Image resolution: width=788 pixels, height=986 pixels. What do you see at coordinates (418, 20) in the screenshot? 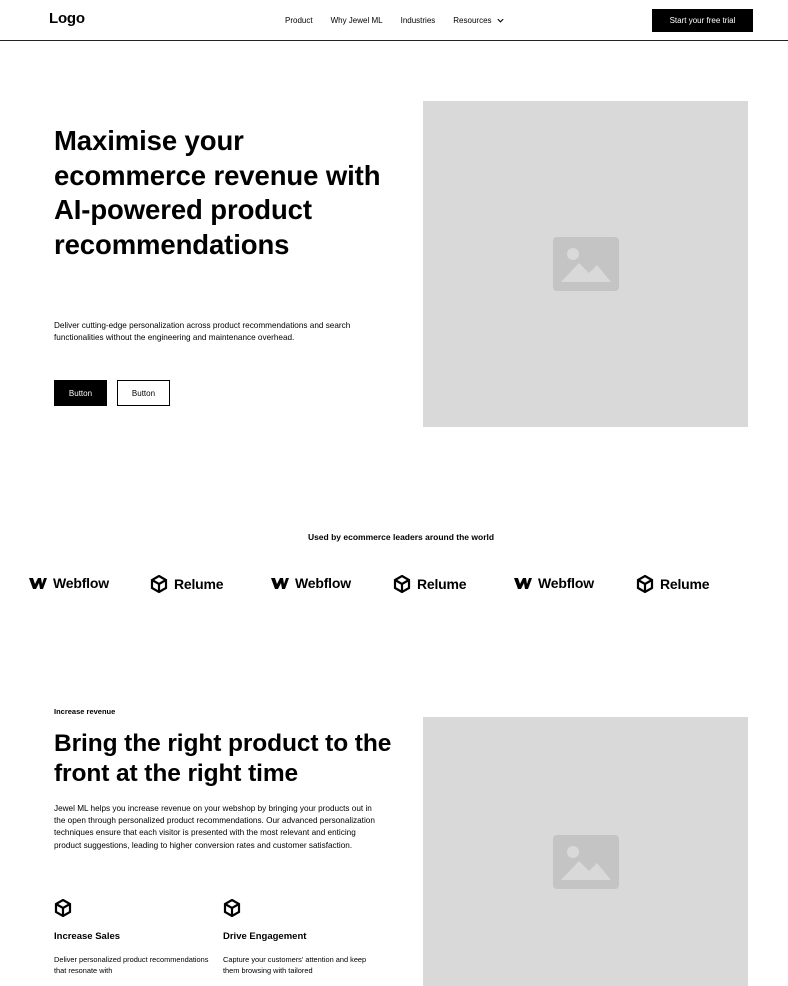
I see `nav-link-industries: Industries` at bounding box center [418, 20].